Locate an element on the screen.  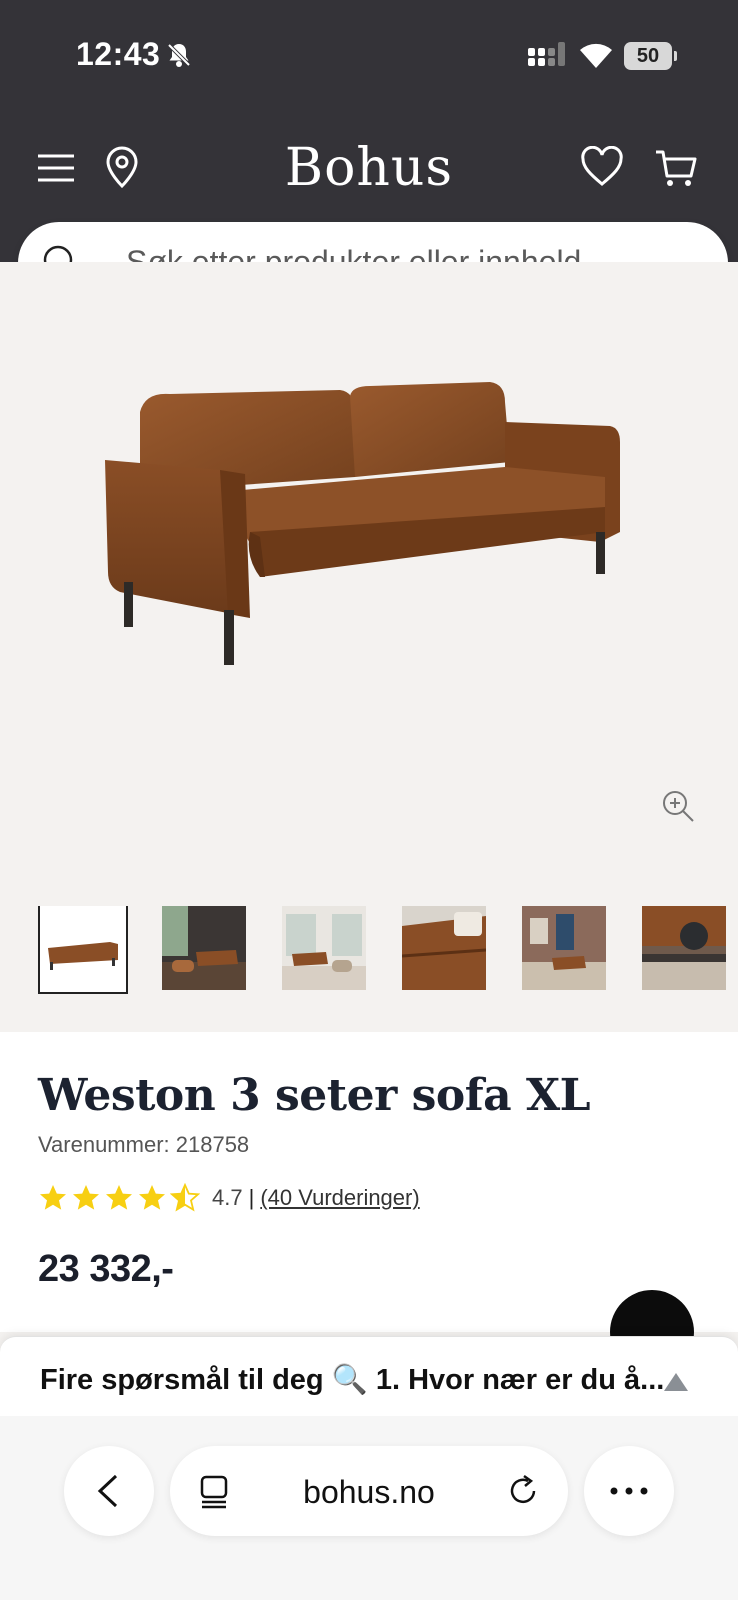
rating-value: 4.7 is located at coordinates (227, 1197).